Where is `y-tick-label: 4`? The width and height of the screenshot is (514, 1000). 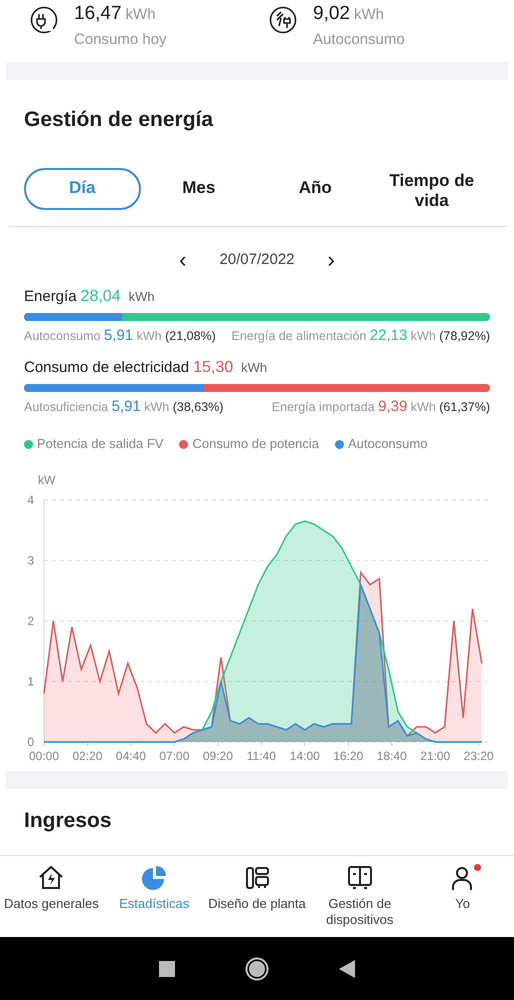 y-tick-label: 4 is located at coordinates (30, 499).